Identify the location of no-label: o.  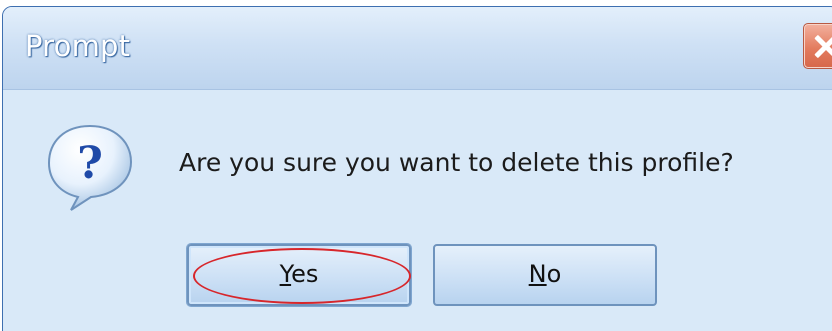
(554, 274).